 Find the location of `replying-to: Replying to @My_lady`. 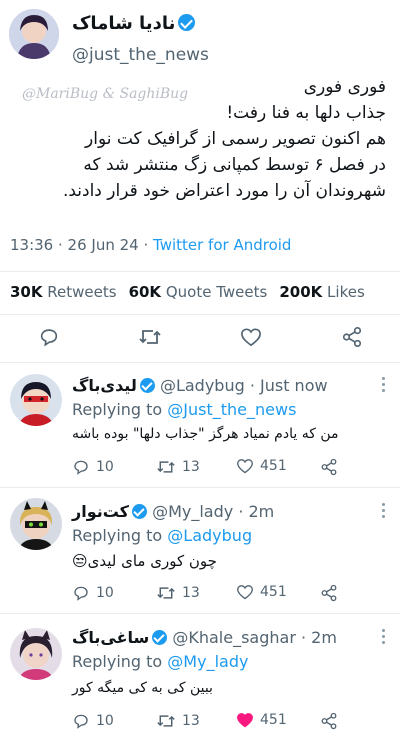

replying-to: Replying to @My_lady is located at coordinates (160, 661).